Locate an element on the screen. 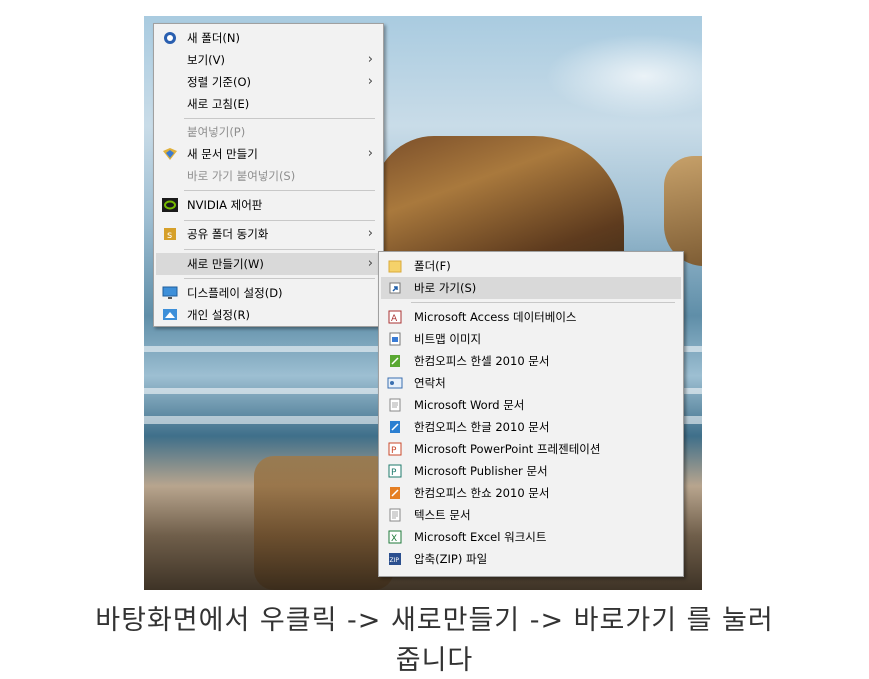  access-icon: A is located at coordinates (395, 317).